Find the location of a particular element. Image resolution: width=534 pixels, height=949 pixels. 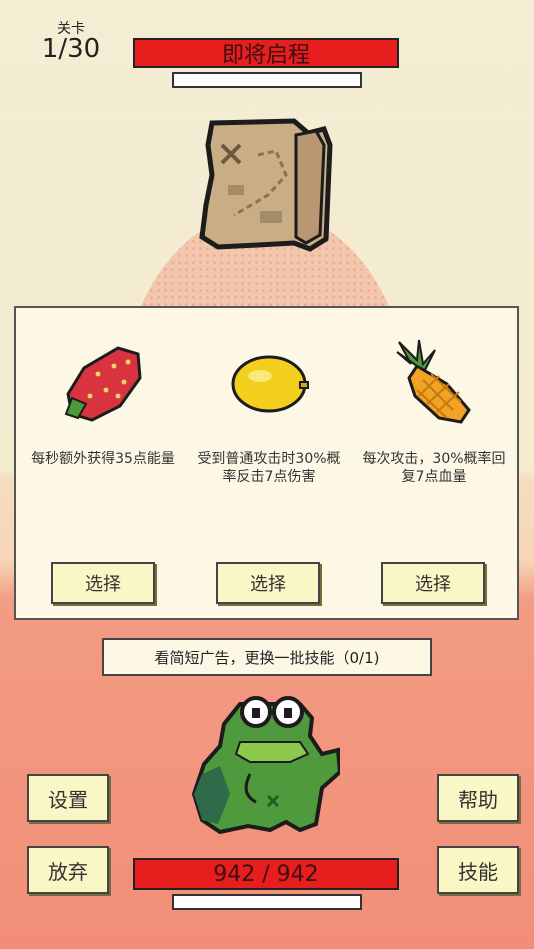

skill-card-2: 受到普通攻击时30%概率反击7点伤害 is located at coordinates (269, 412).